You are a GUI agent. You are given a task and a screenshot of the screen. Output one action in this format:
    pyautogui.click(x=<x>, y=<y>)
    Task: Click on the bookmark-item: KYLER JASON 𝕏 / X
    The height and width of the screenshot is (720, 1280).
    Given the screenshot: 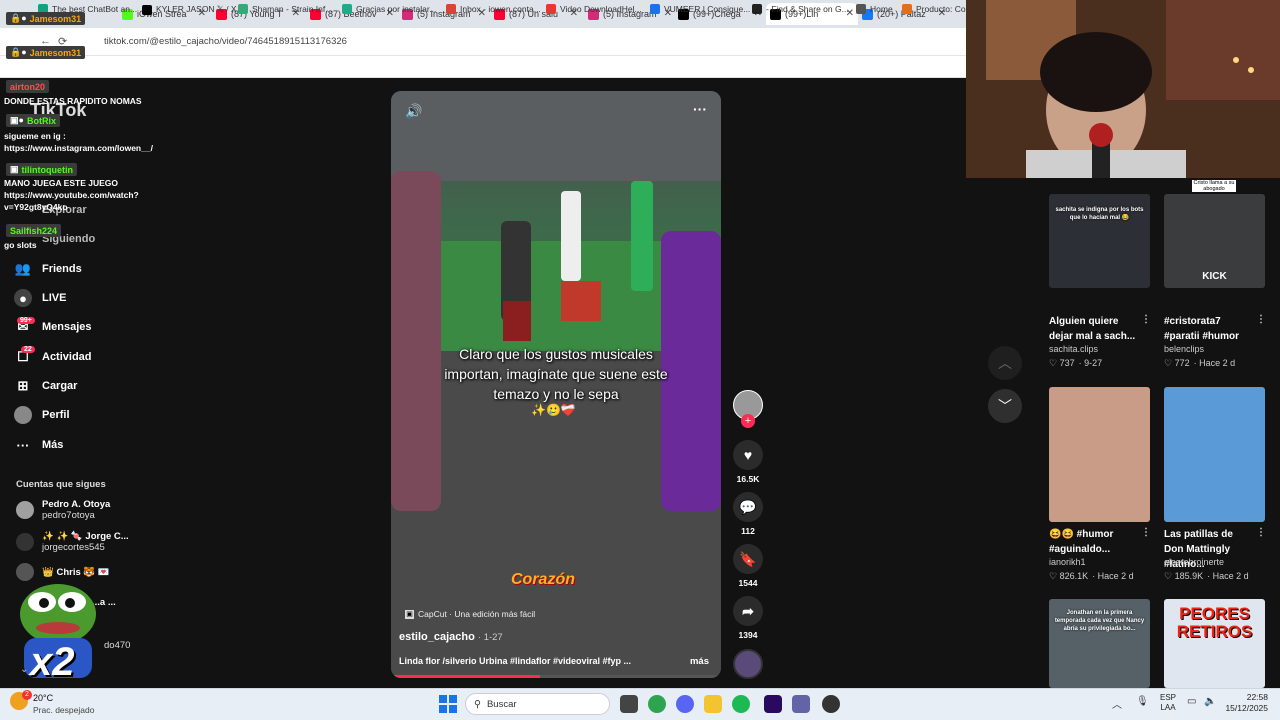 What is the action you would take?
    pyautogui.click(x=189, y=9)
    